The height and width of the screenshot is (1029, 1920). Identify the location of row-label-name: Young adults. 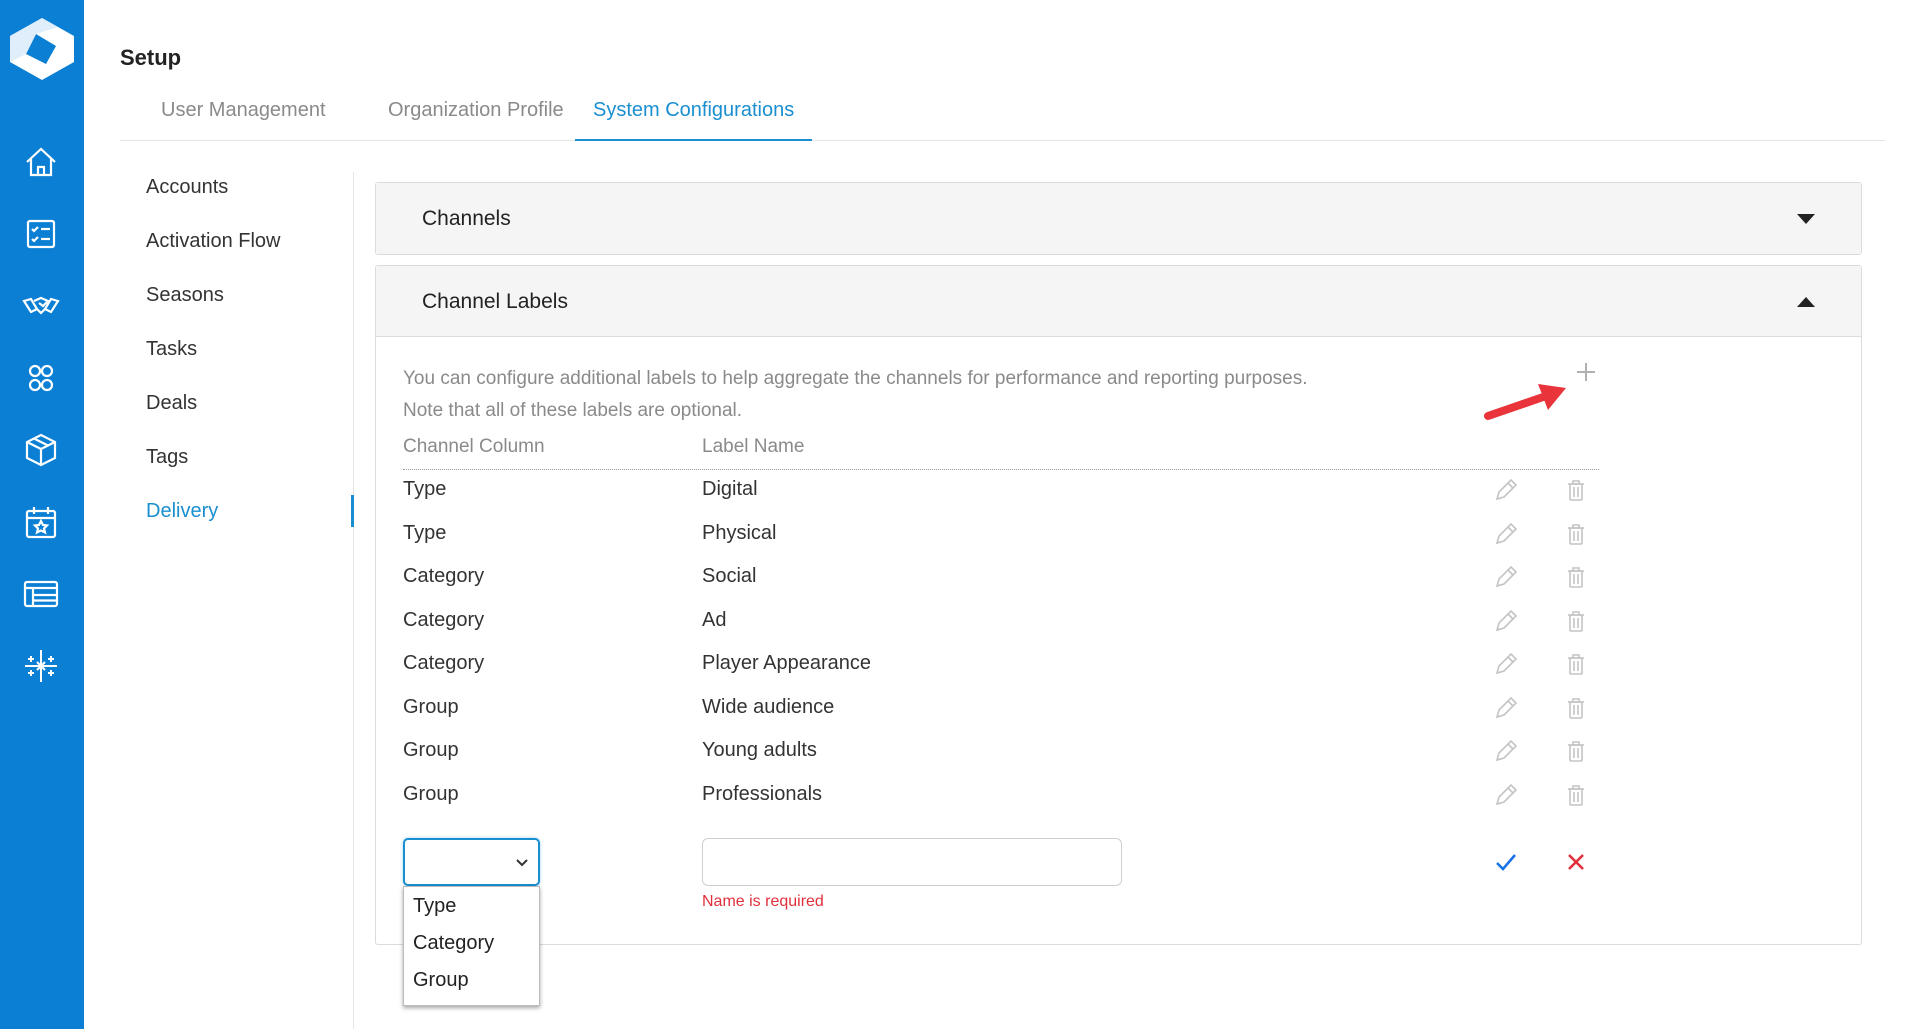
(759, 750).